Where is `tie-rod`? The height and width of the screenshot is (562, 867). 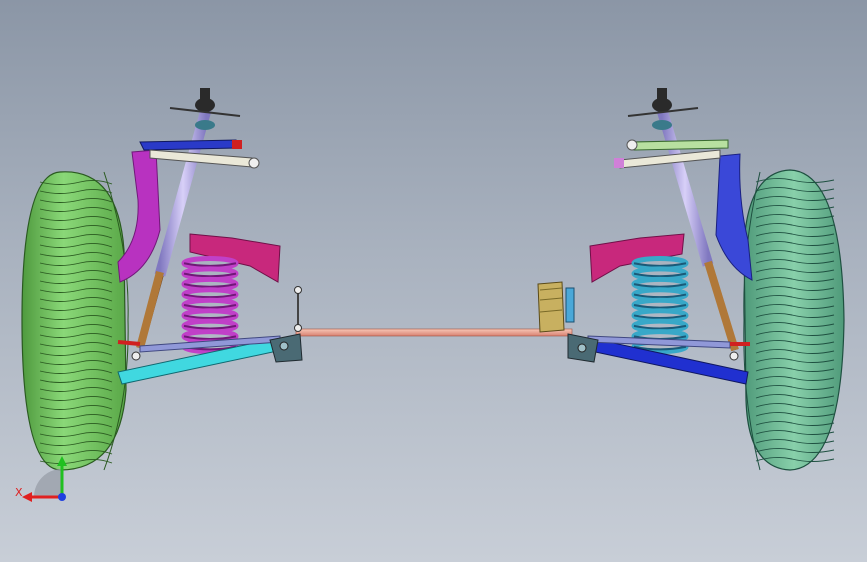 tie-rod is located at coordinates (434, 332).